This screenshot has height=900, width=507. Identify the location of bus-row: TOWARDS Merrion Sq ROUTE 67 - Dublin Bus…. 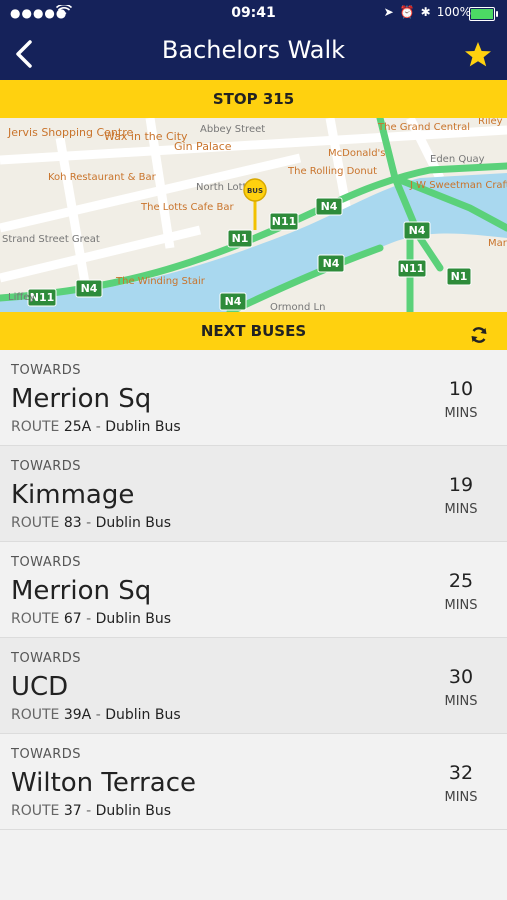
(253, 590).